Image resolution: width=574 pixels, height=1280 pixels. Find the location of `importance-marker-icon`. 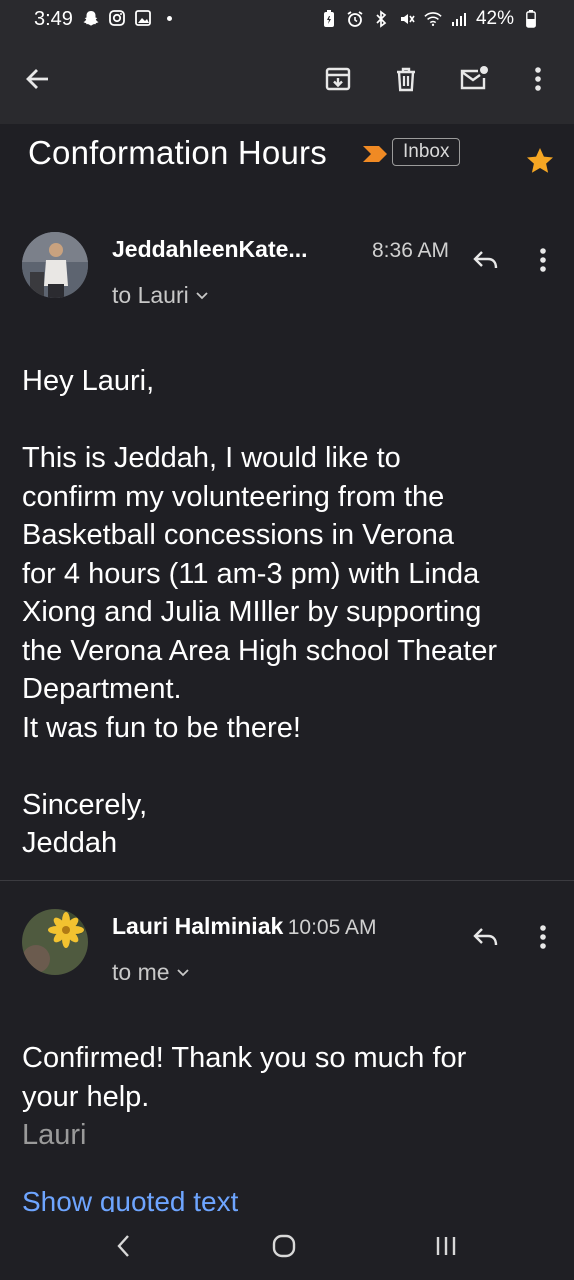

importance-marker-icon is located at coordinates (375, 156).